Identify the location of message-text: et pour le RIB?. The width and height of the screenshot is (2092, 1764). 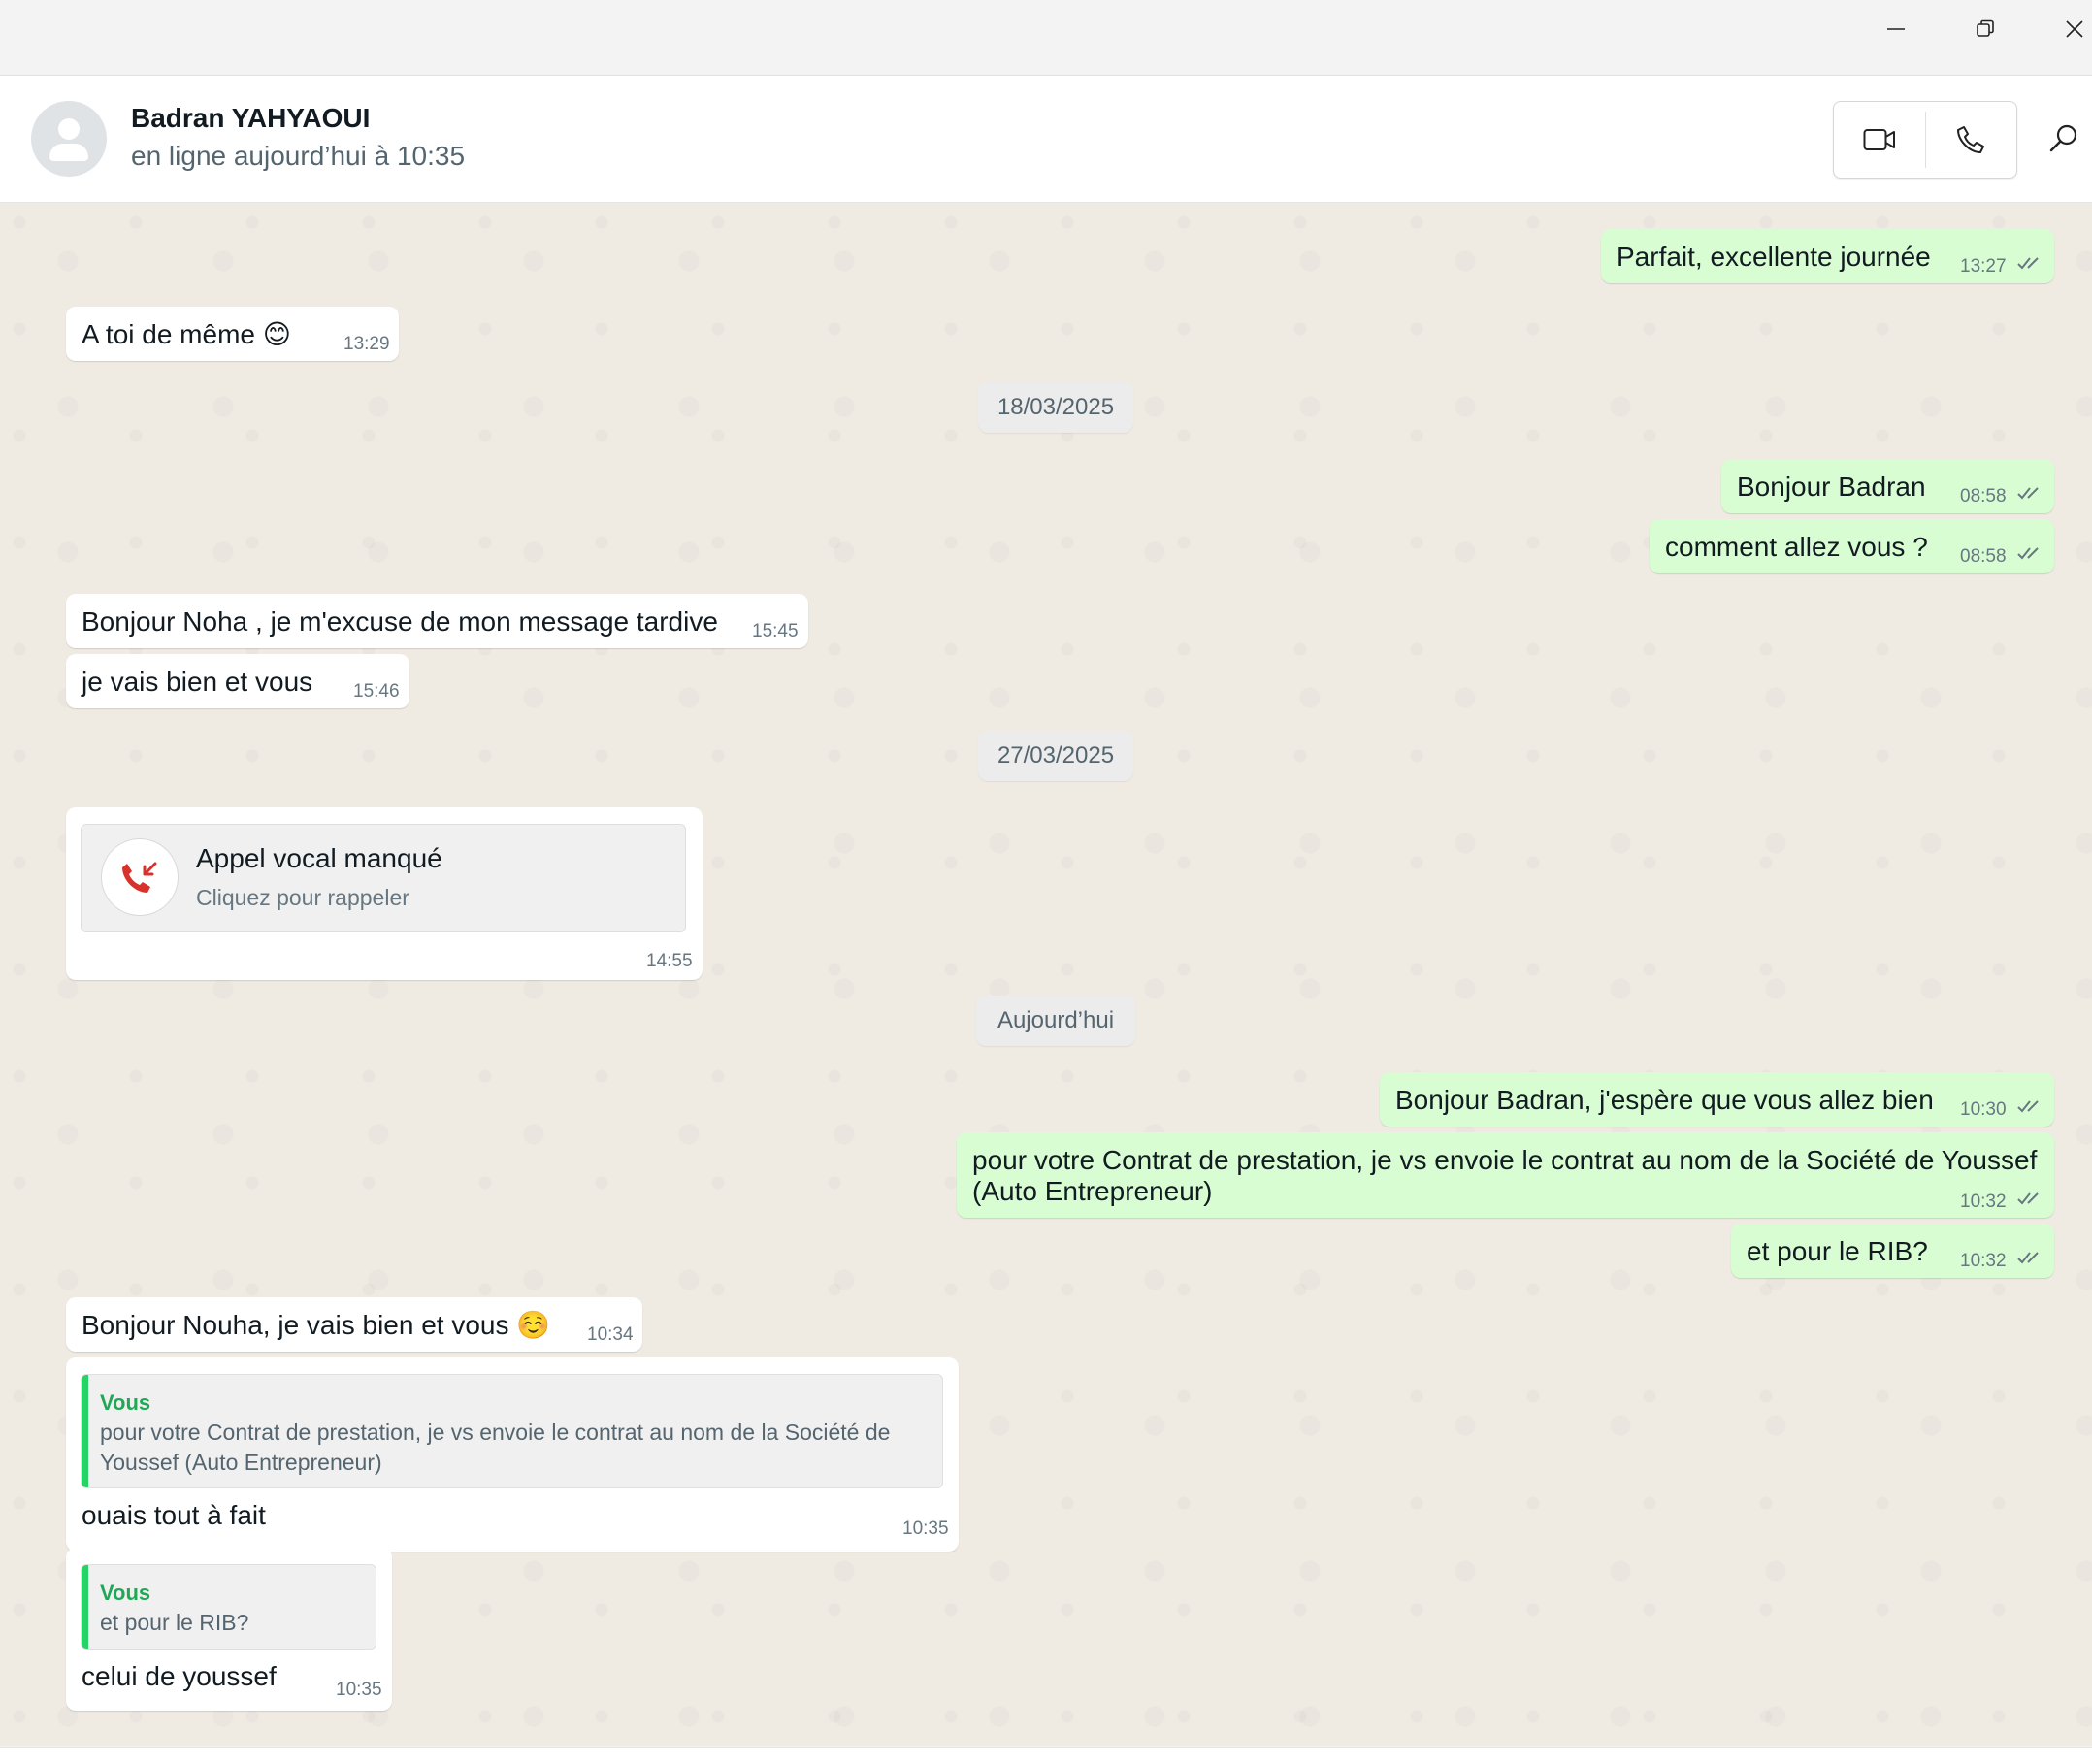
(1837, 1251).